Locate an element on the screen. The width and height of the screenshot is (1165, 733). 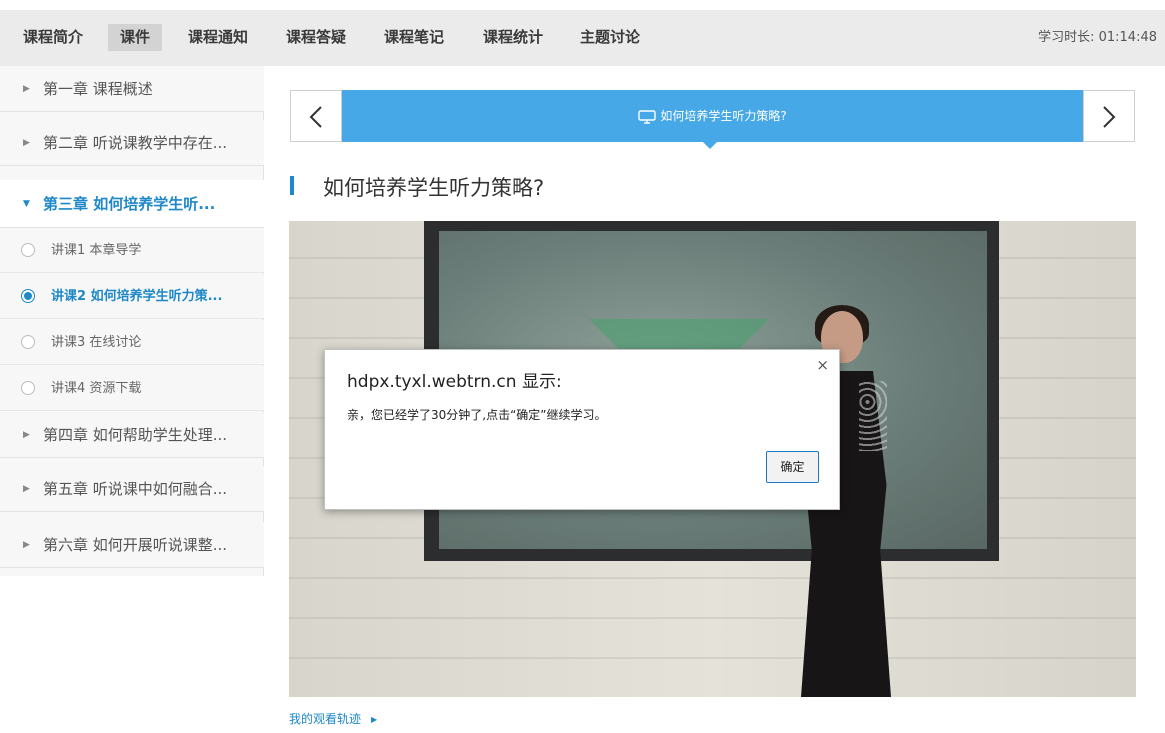
tab-course-notes: 课程笔记 is located at coordinates (414, 37).